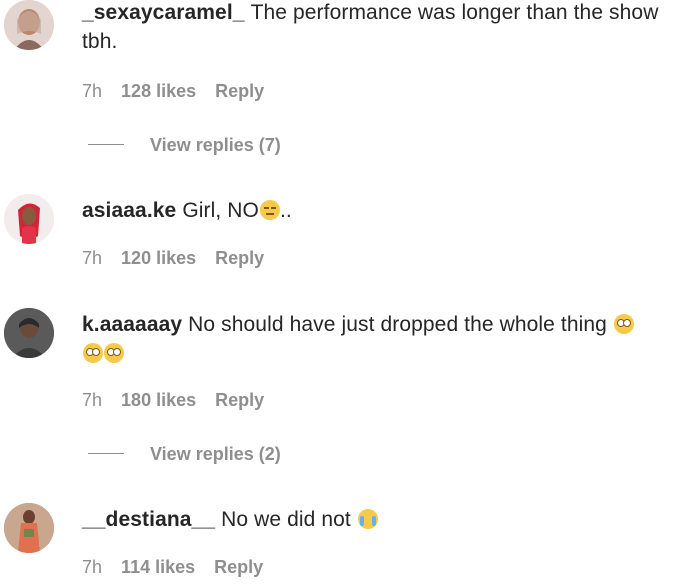  What do you see at coordinates (158, 567) in the screenshot?
I see `comment-likes: 114 likes` at bounding box center [158, 567].